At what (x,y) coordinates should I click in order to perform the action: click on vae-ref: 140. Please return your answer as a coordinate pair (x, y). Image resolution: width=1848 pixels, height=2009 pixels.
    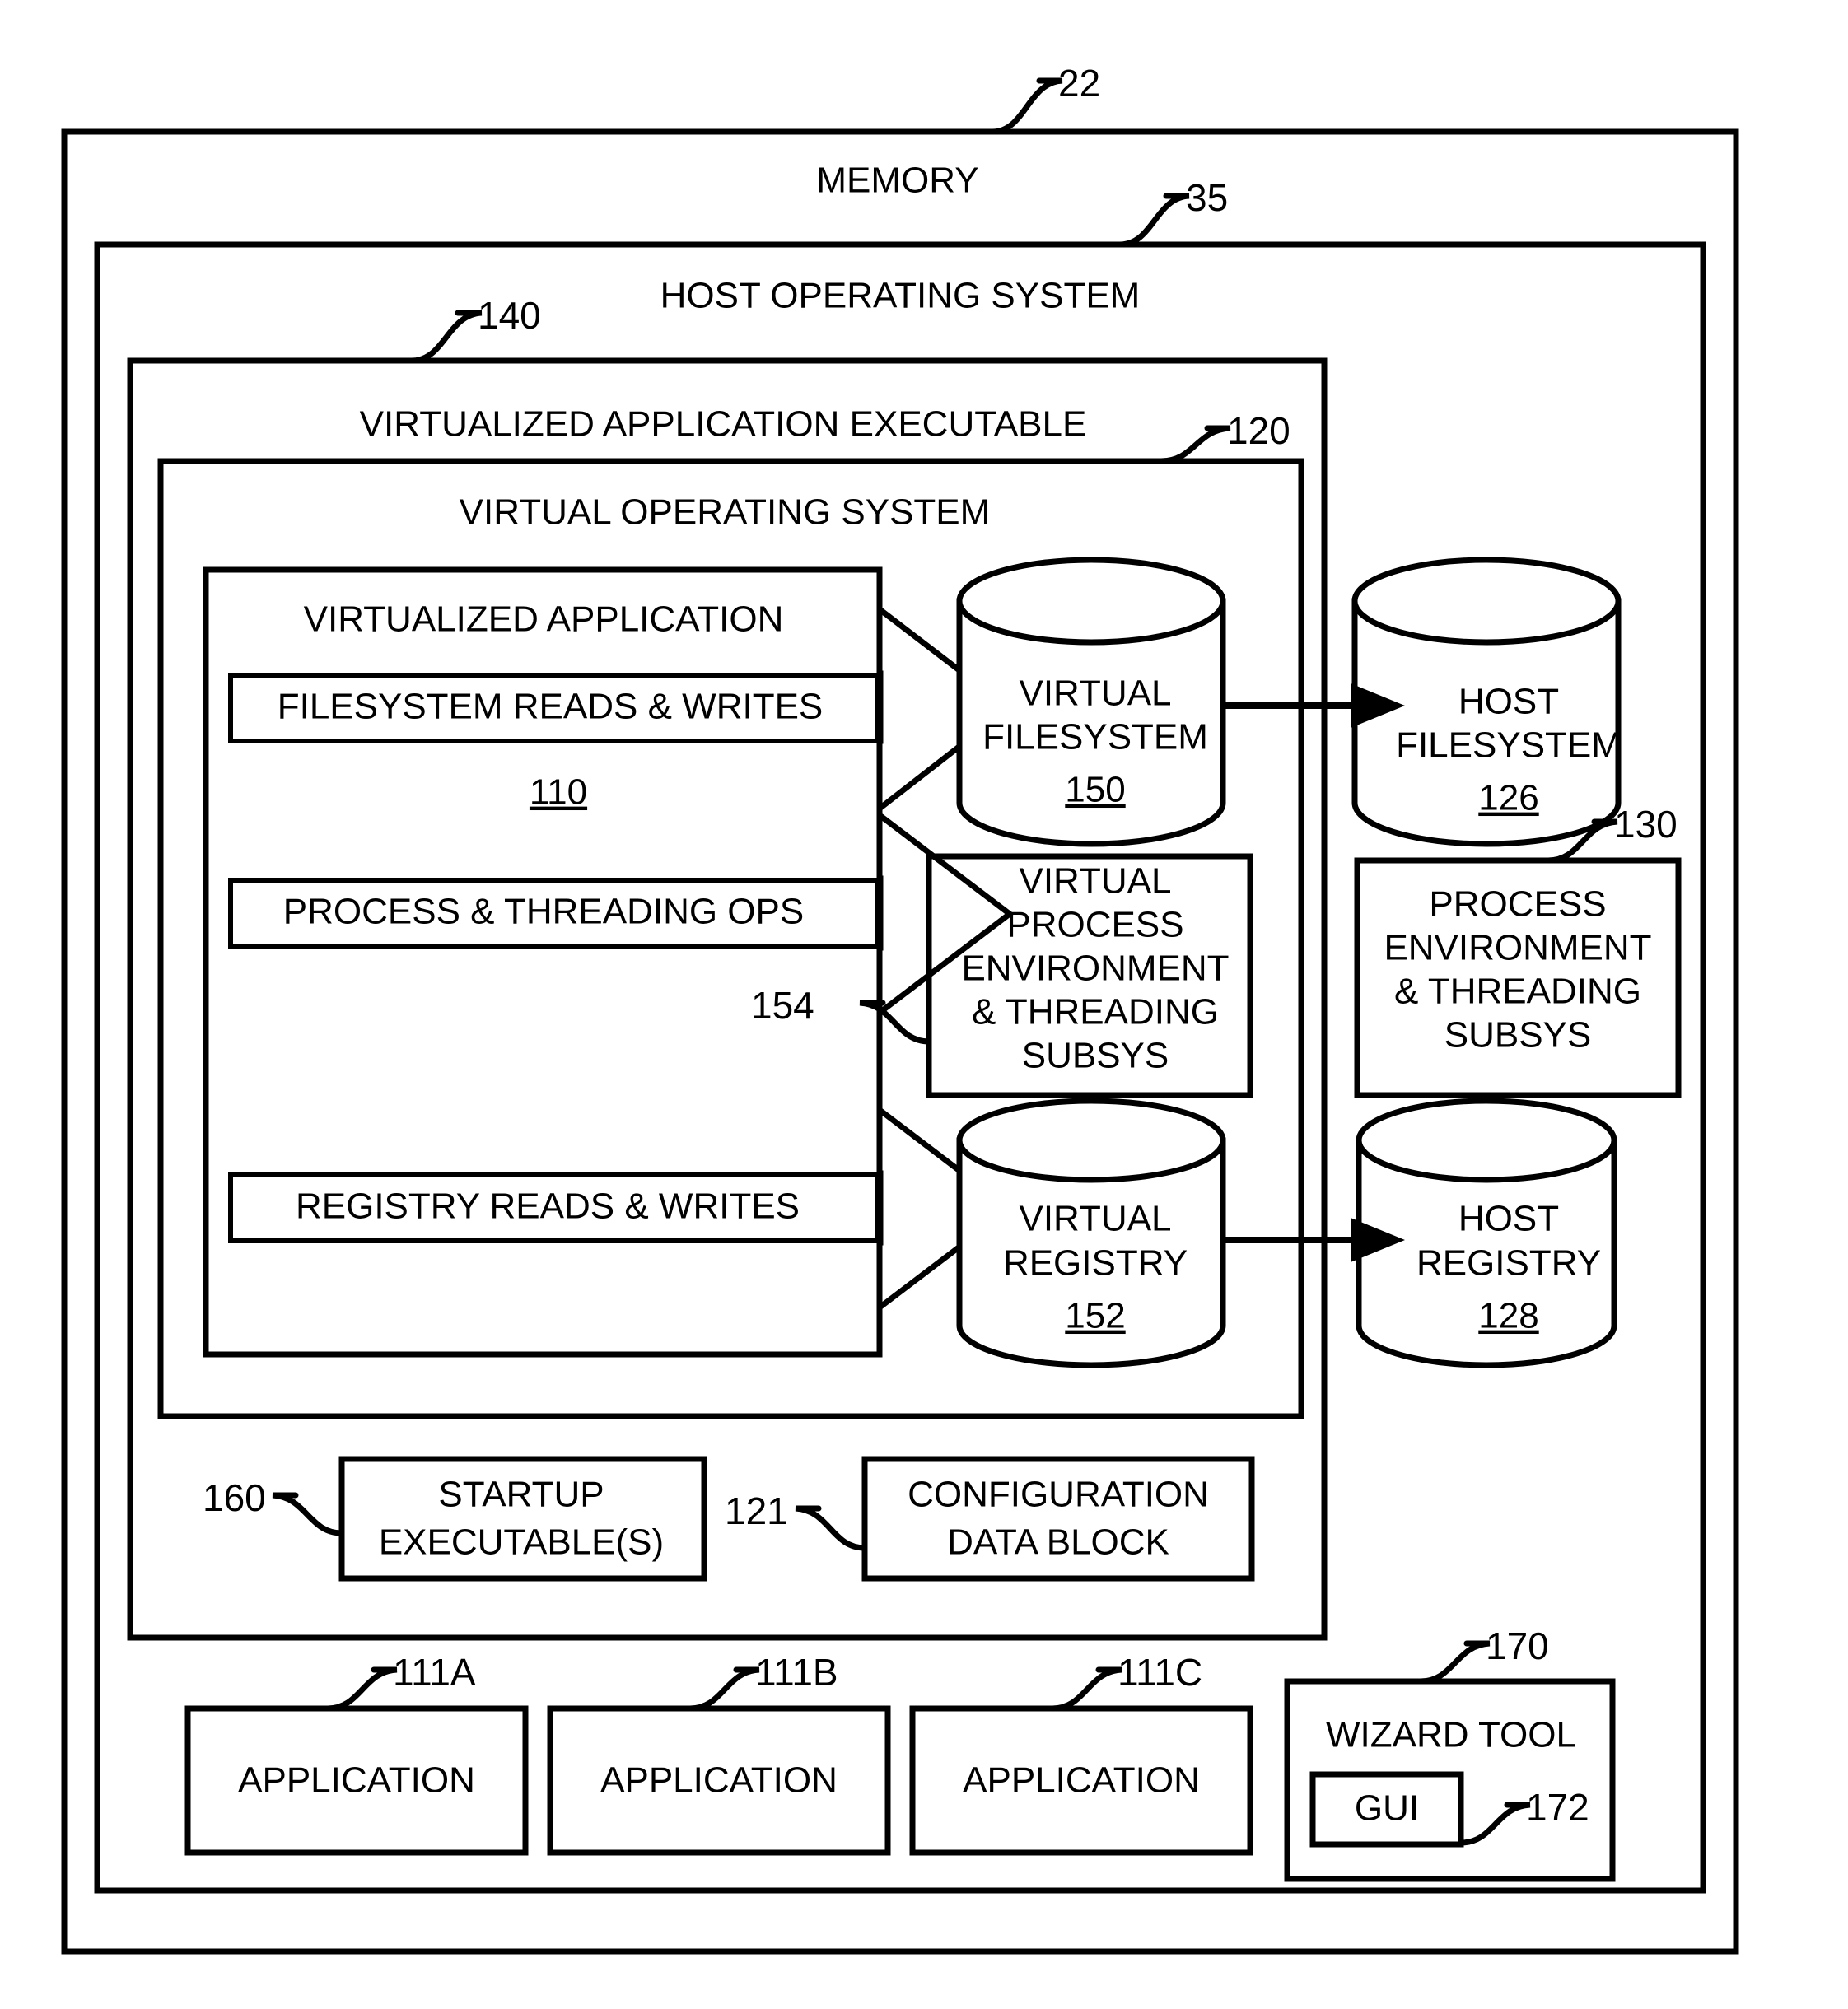
    Looking at the image, I should click on (509, 315).